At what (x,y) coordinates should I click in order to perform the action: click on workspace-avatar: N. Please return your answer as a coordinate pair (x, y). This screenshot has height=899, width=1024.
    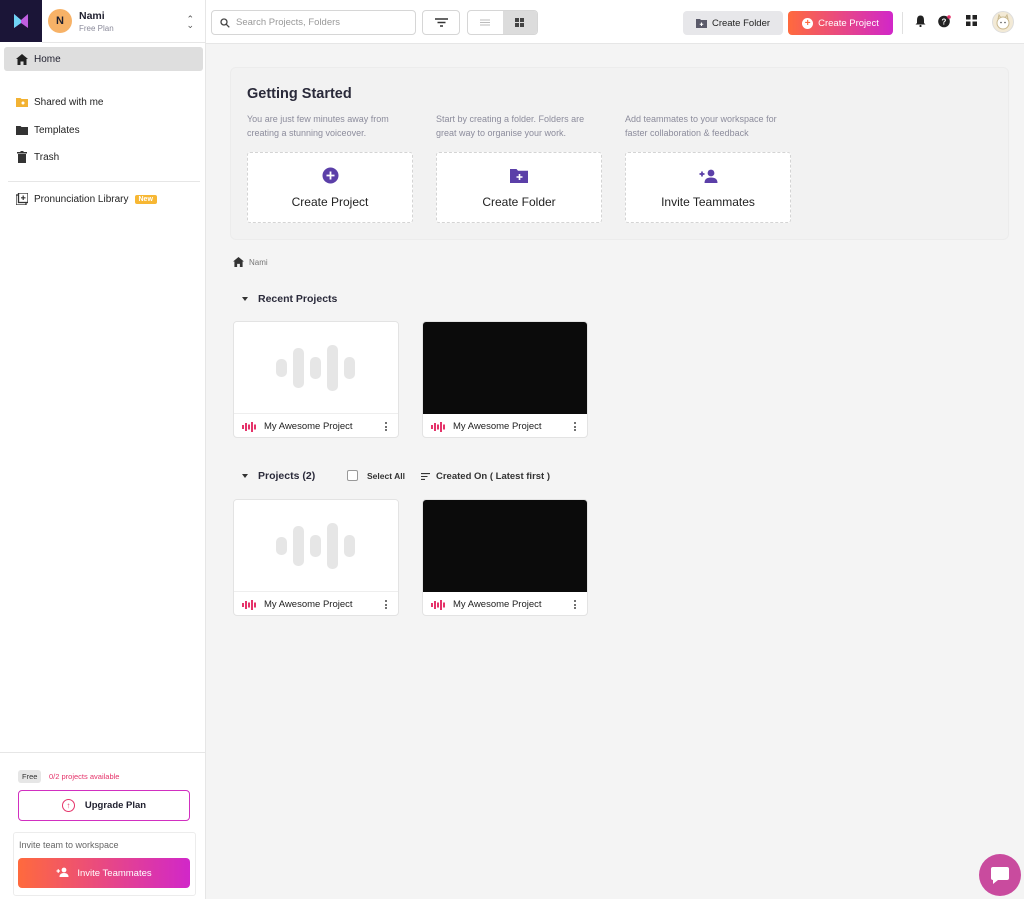
    Looking at the image, I should click on (60, 21).